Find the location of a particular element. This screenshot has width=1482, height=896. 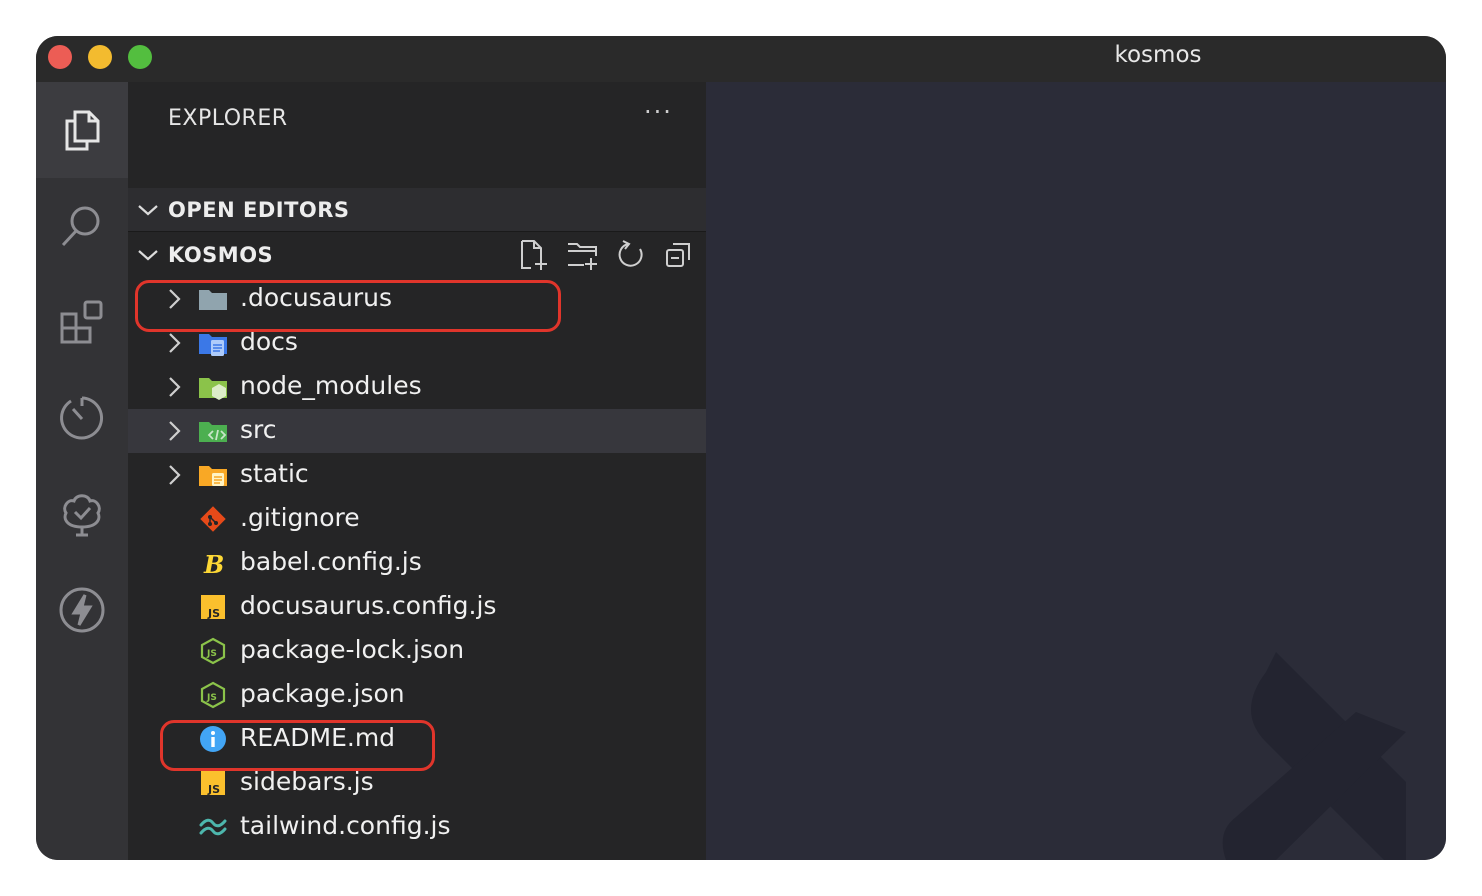

tree-item-label: tailwind.config.js is located at coordinates (345, 825).